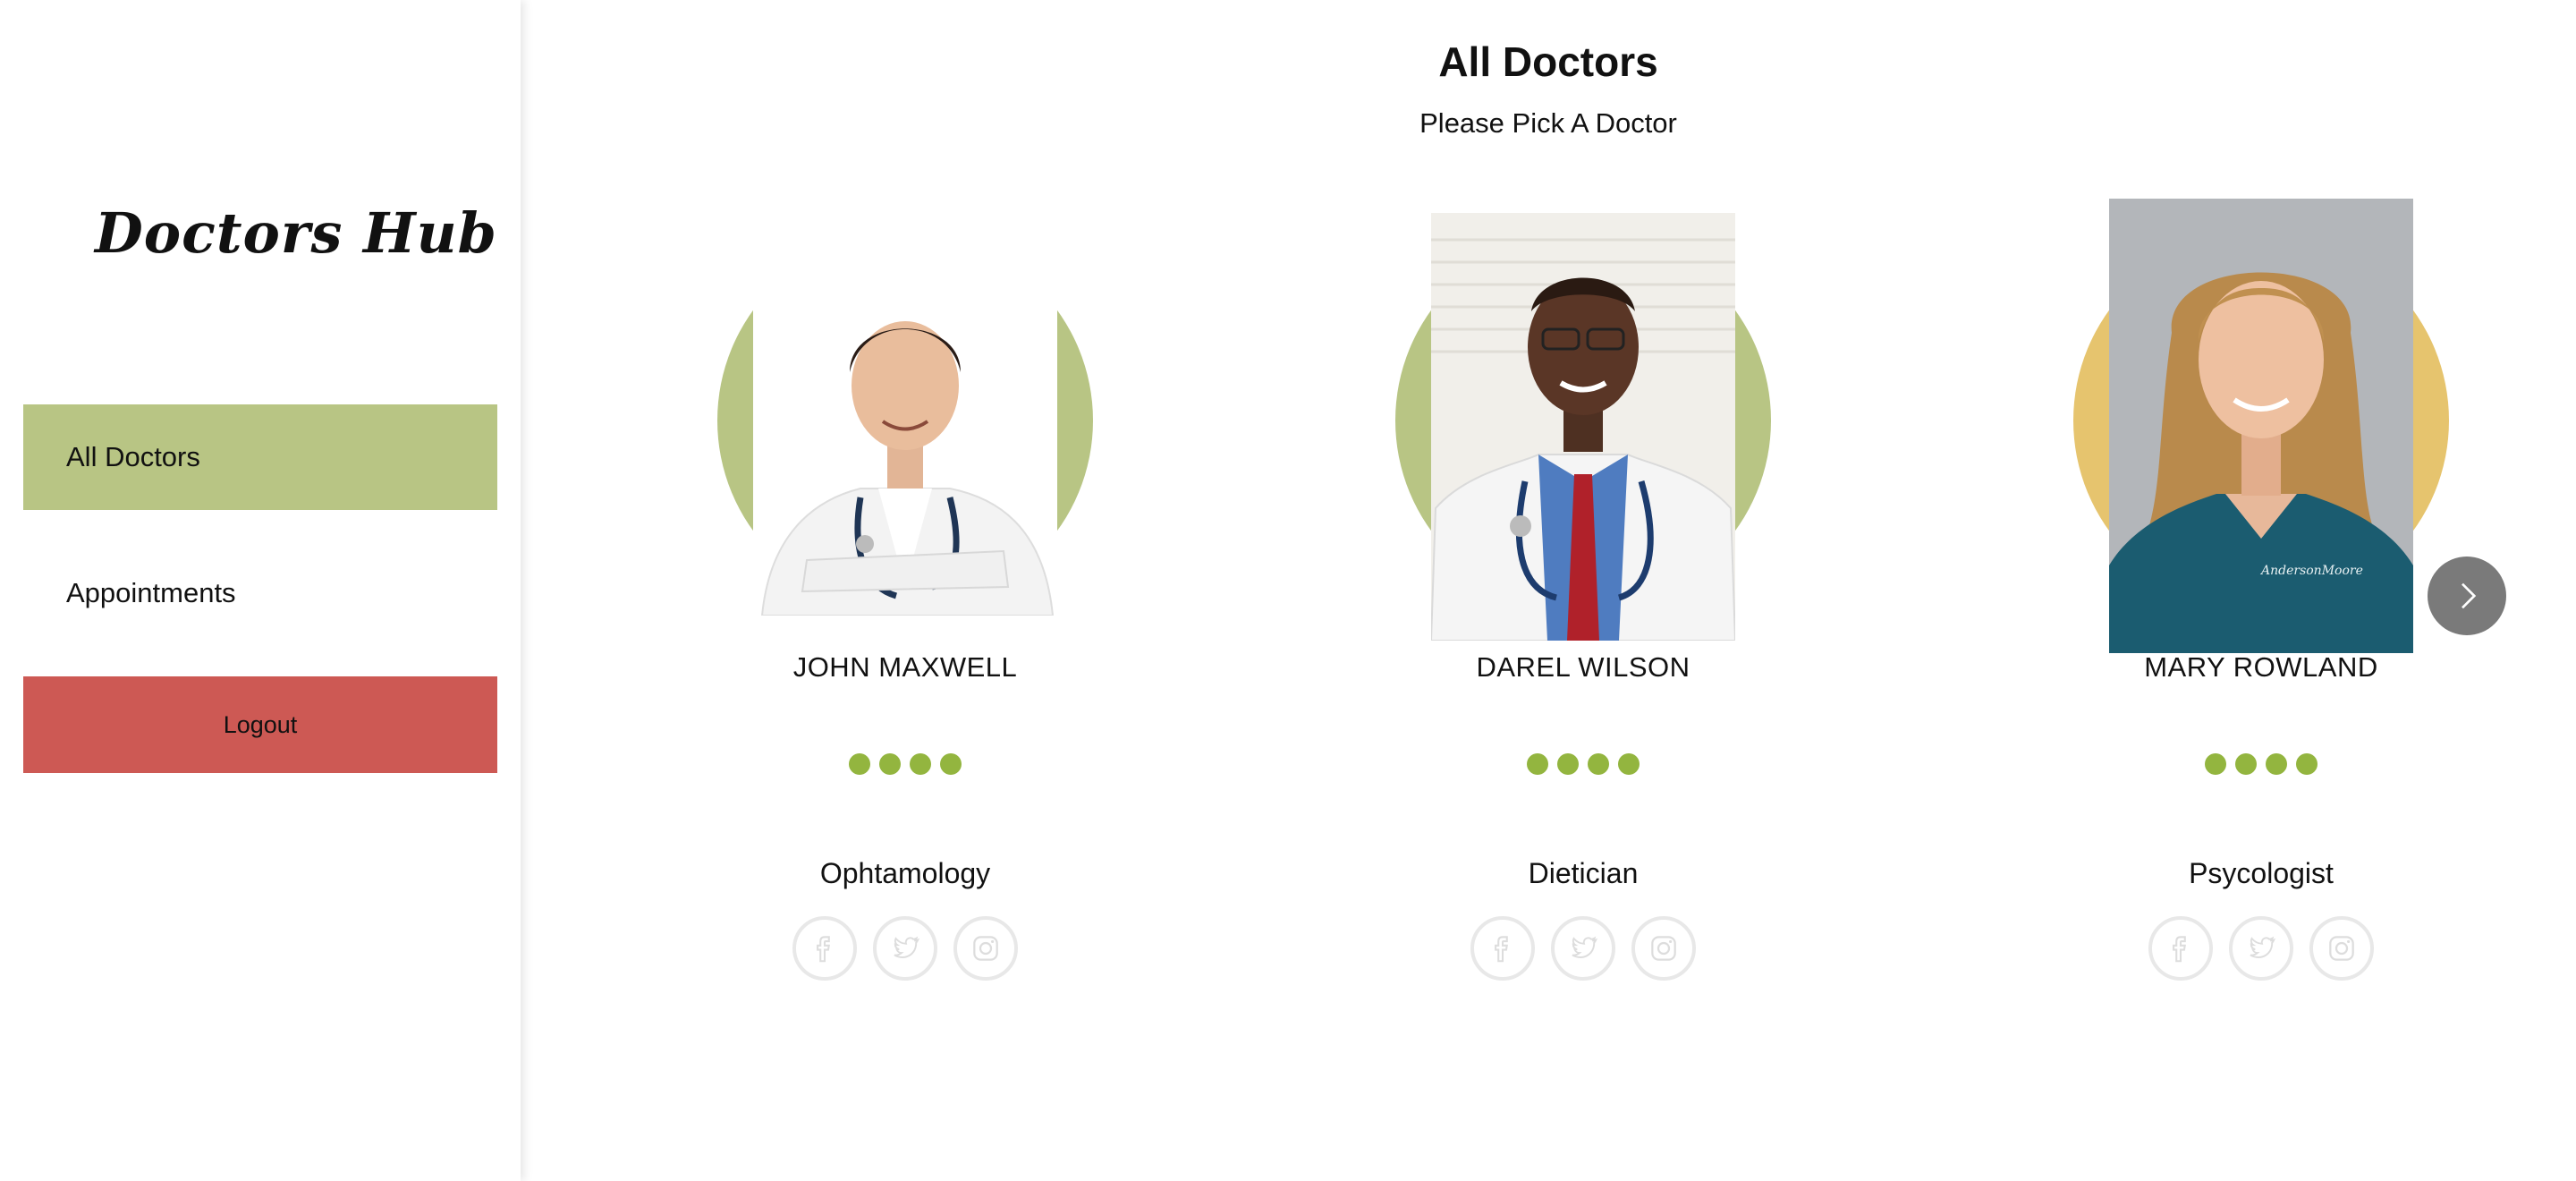 This screenshot has height=1181, width=2576. What do you see at coordinates (260, 593) in the screenshot?
I see `sidebar-item-appointments: Appointments` at bounding box center [260, 593].